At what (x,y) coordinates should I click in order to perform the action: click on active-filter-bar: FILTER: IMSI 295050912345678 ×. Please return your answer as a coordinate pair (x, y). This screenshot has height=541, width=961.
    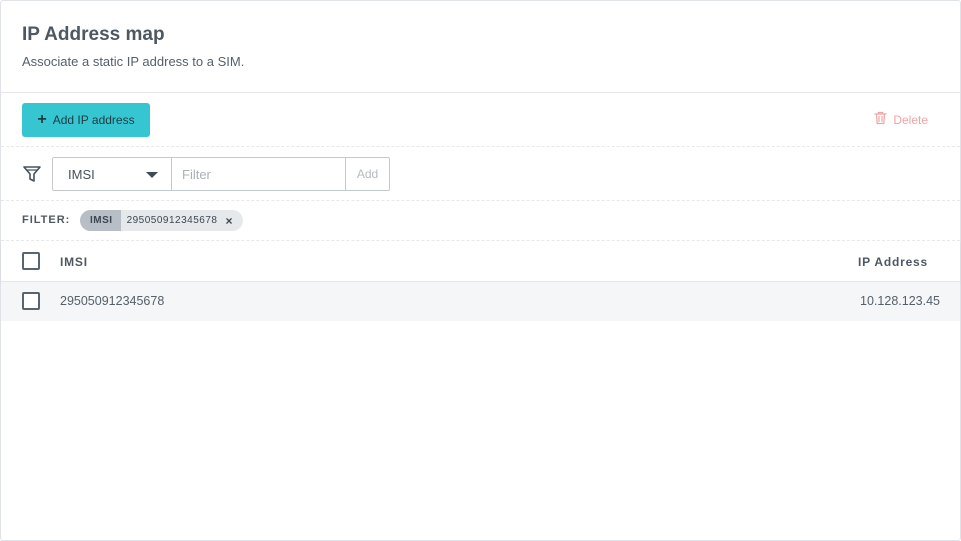
    Looking at the image, I should click on (480, 221).